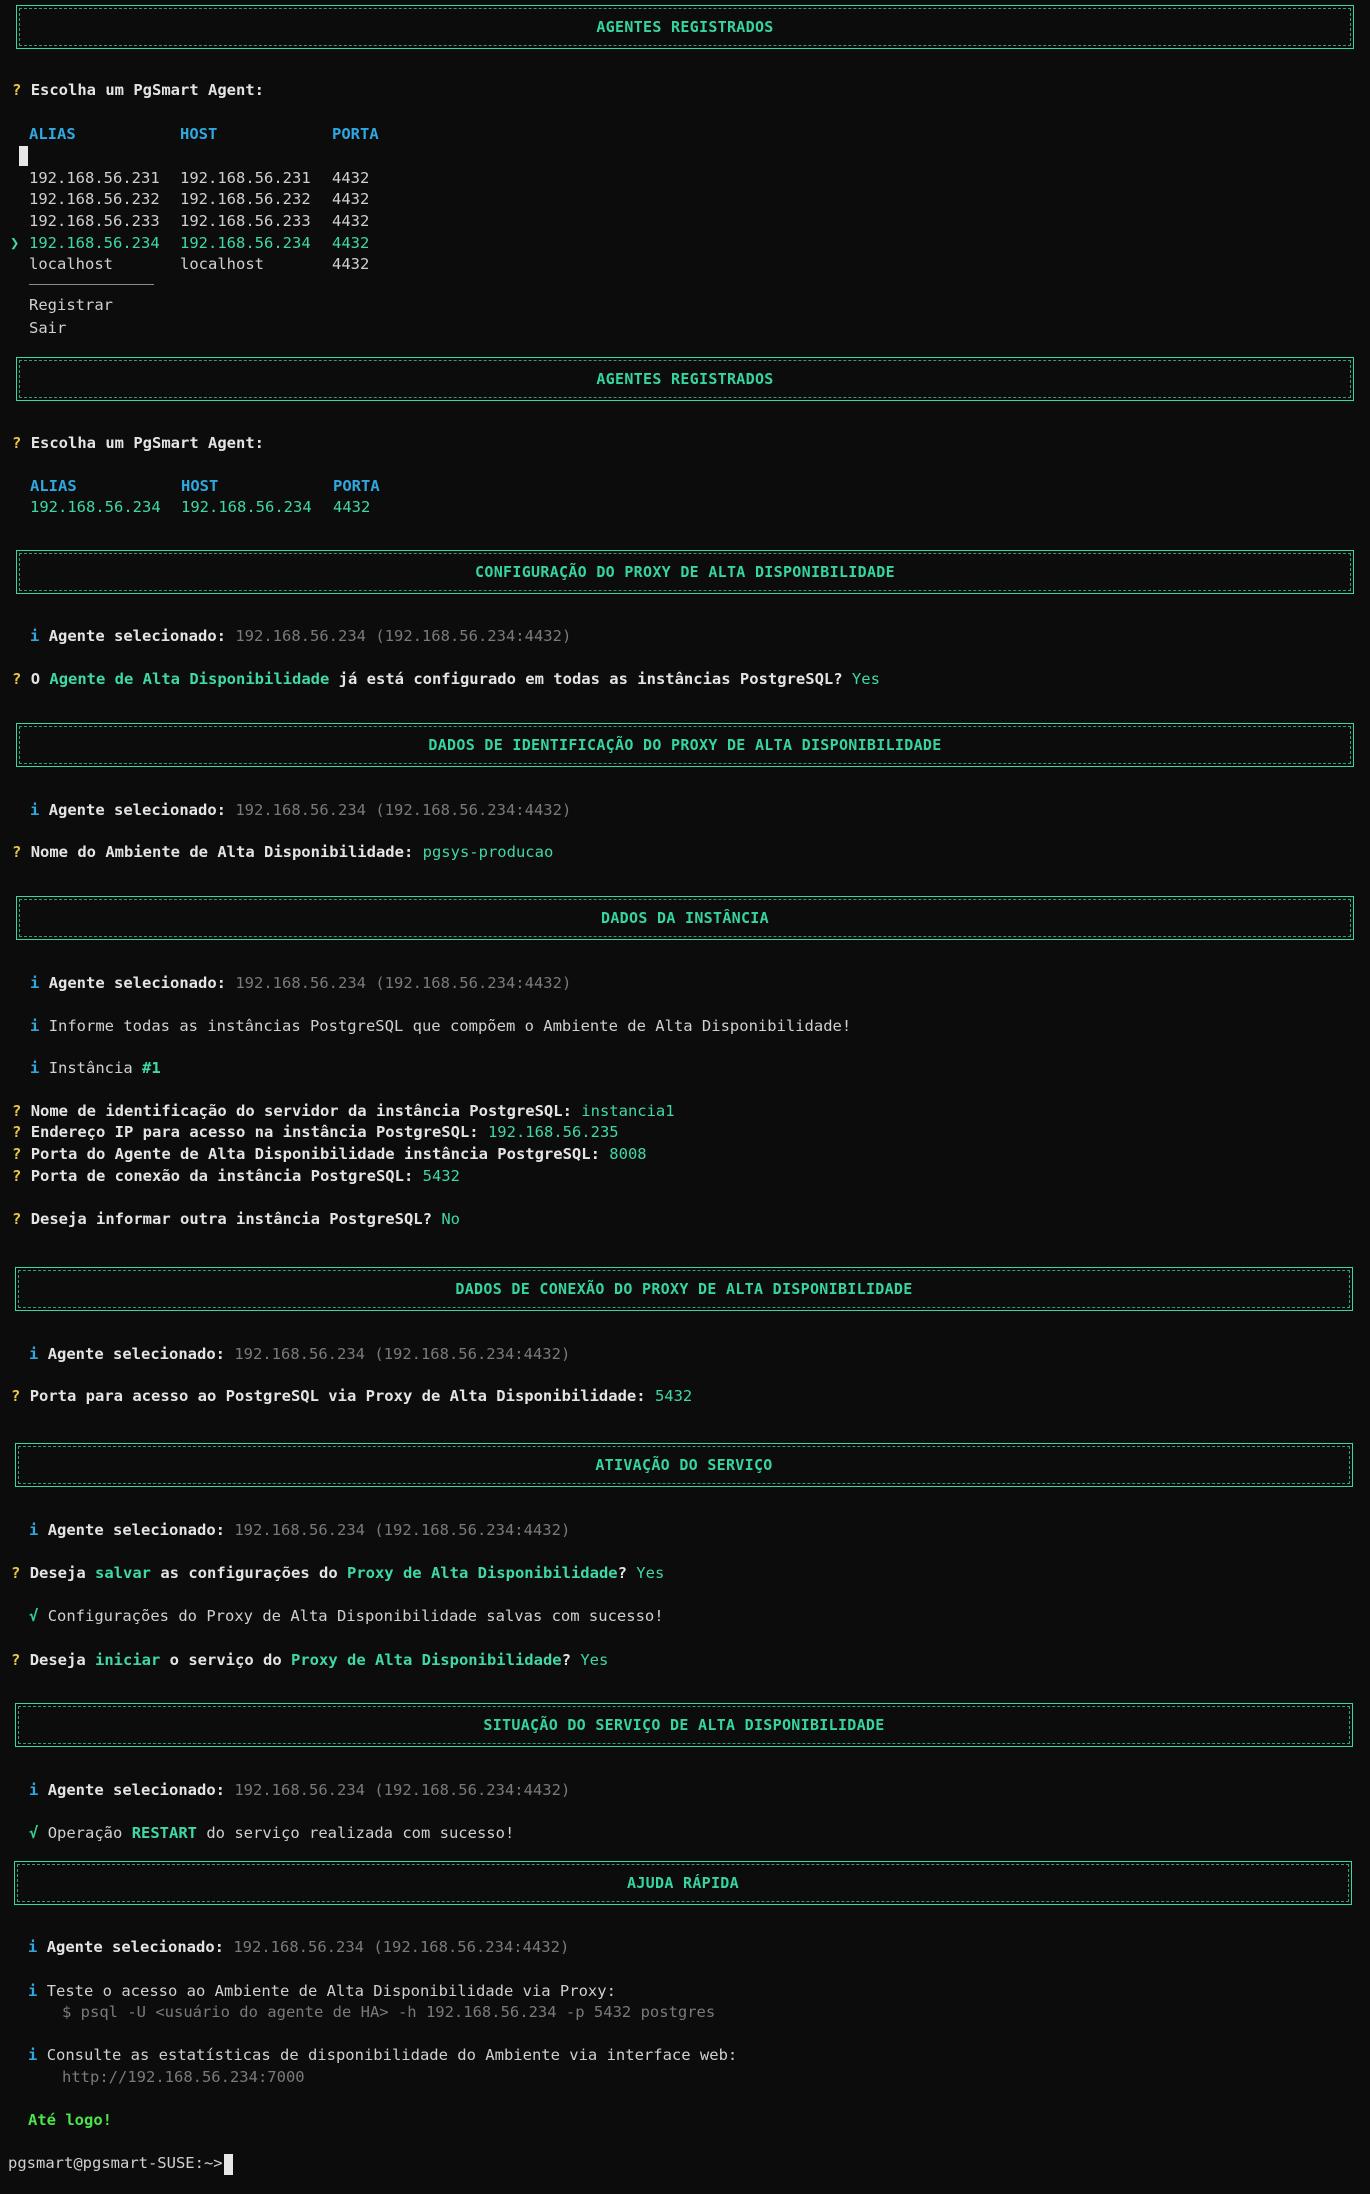 The width and height of the screenshot is (1370, 2194). I want to click on selected-alias: 192.168.56.234, so click(95, 507).